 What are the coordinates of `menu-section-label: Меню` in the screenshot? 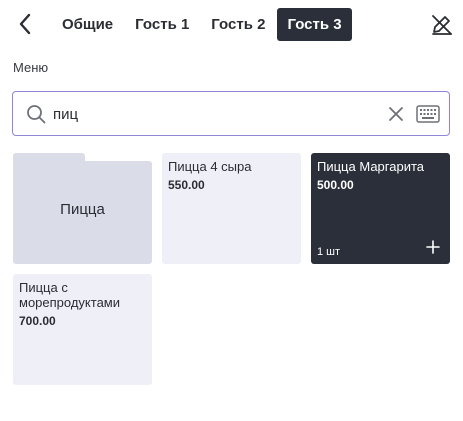 It's located at (31, 67).